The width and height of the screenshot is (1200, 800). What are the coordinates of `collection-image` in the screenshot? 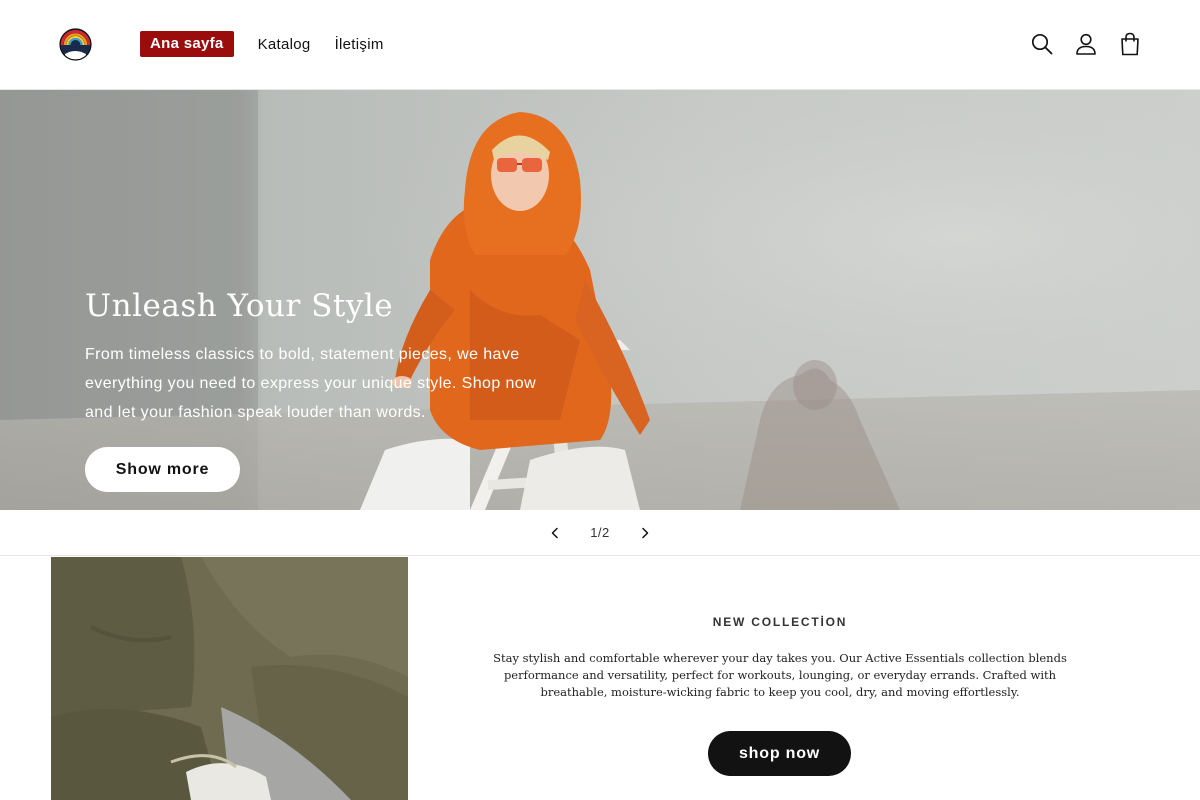 It's located at (229, 678).